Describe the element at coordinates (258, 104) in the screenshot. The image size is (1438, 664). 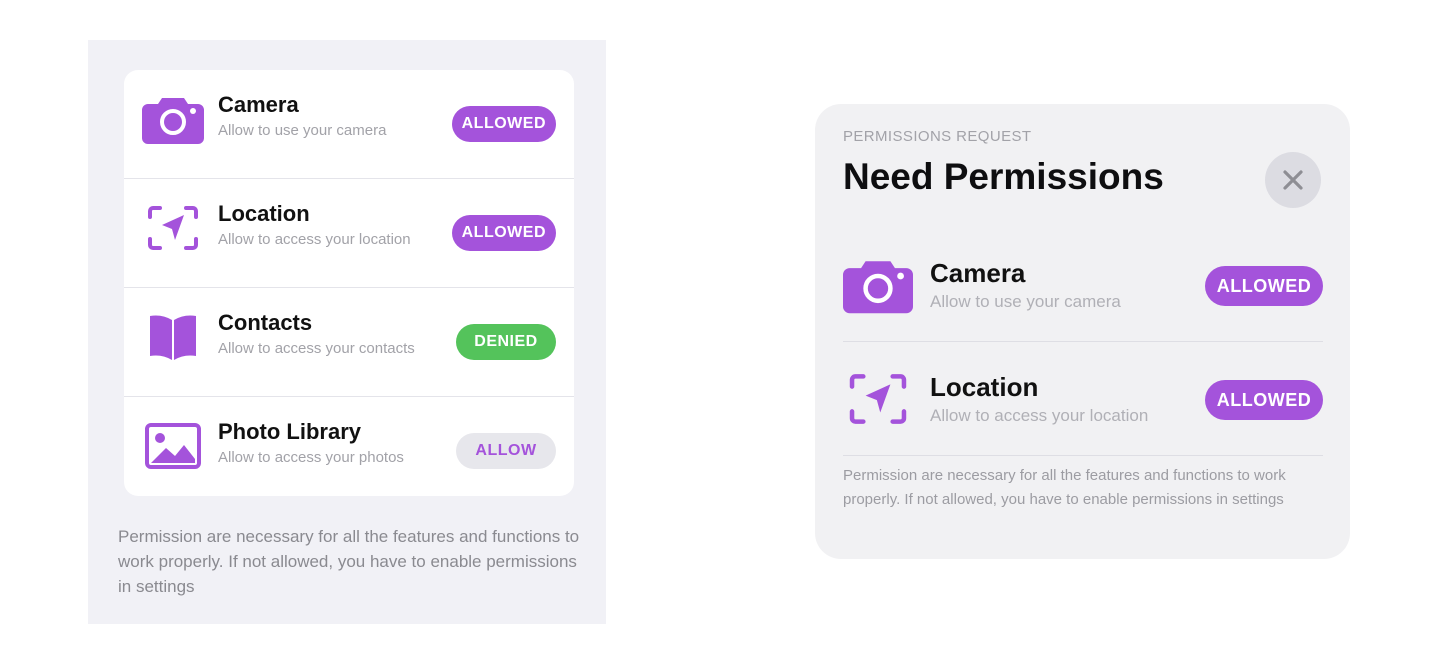
I see `list-item-title: Camera` at that location.